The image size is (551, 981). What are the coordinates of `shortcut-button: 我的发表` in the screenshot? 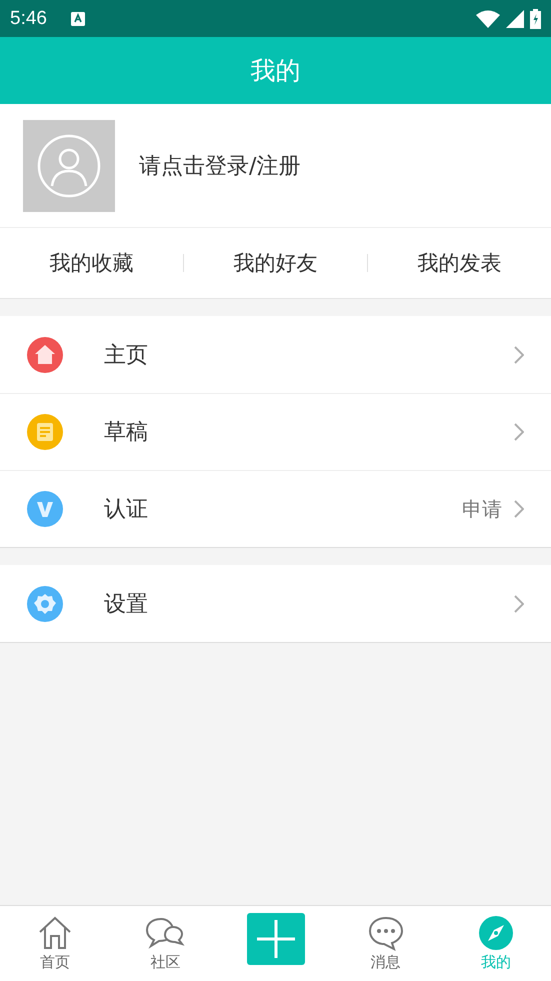 It's located at (459, 263).